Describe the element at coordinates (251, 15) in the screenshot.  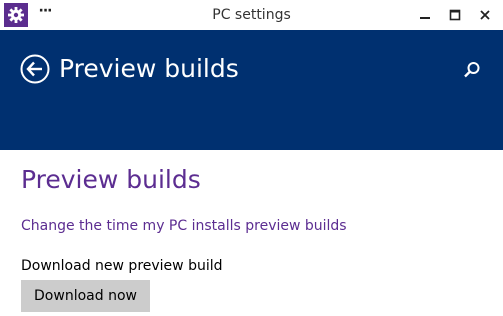
I see `title-bar: ··· PC settings` at that location.